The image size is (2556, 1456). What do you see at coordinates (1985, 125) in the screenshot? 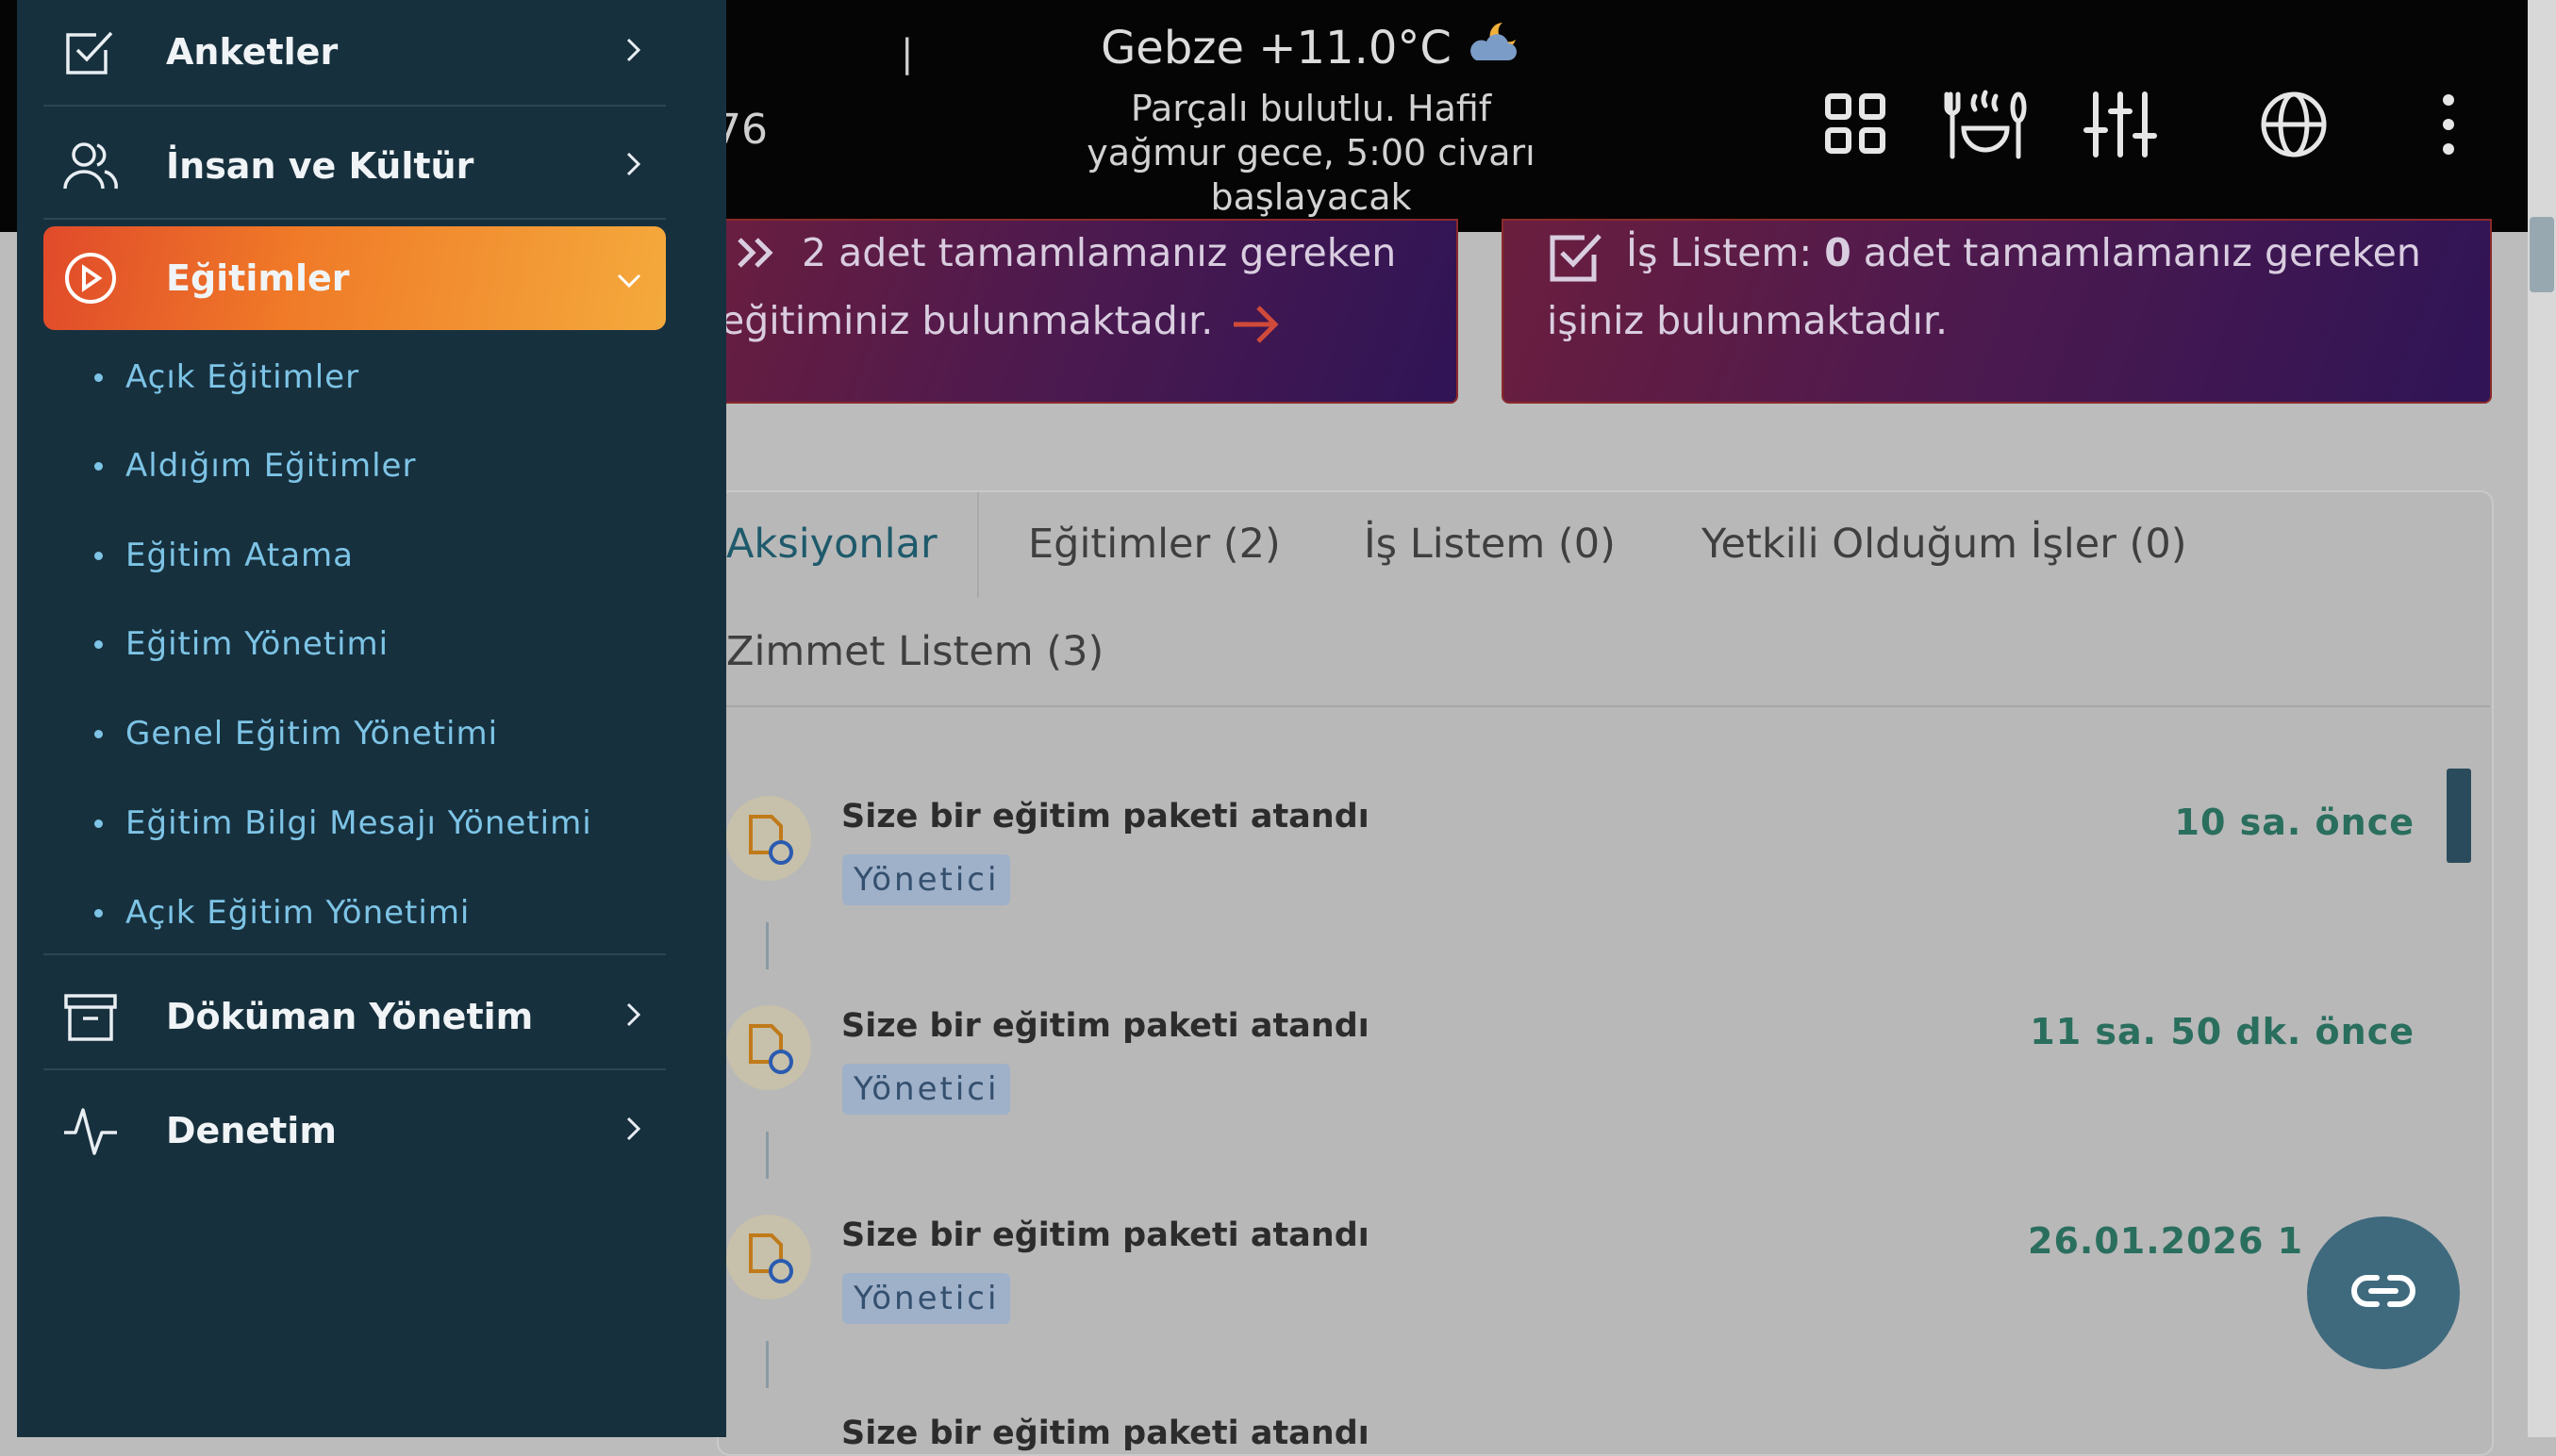
I see `food-menu-icon` at bounding box center [1985, 125].